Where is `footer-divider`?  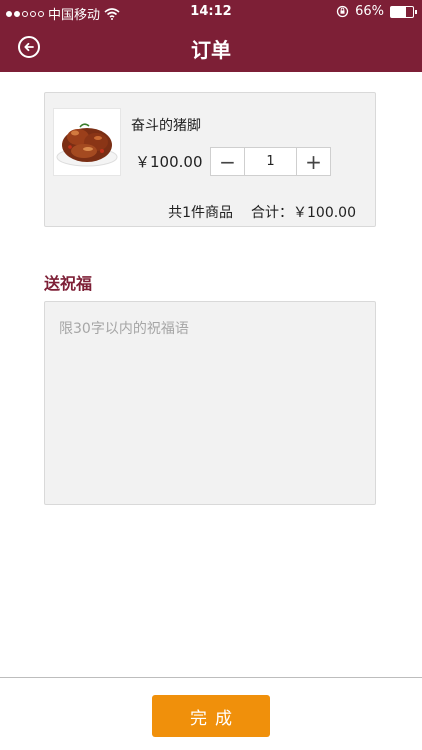 footer-divider is located at coordinates (211, 677).